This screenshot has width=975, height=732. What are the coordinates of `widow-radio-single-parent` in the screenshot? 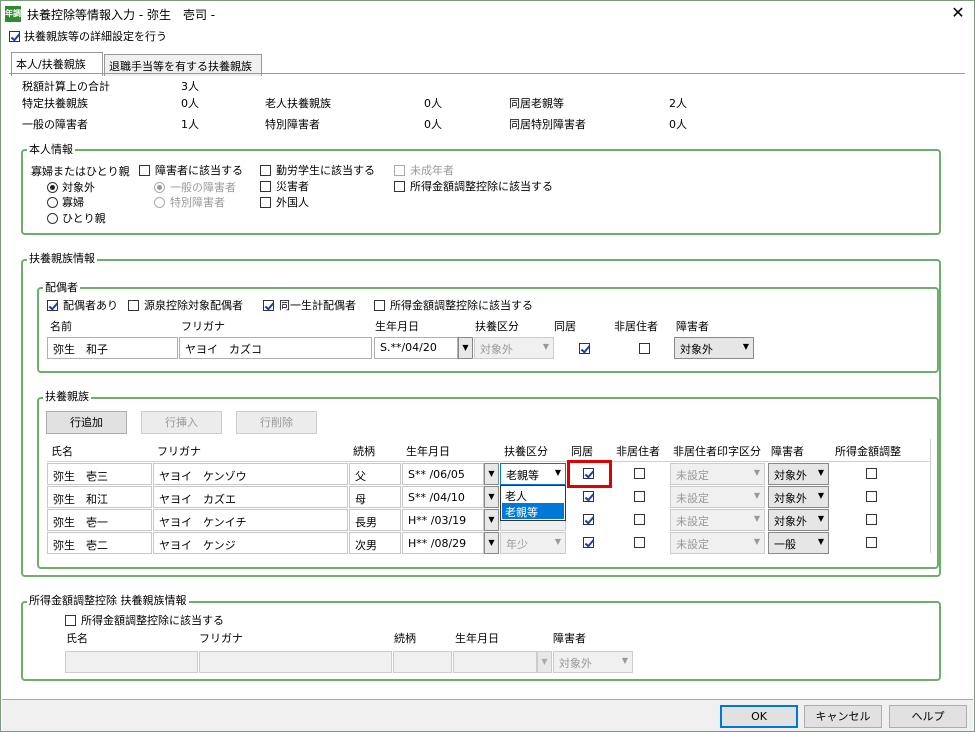 It's located at (52, 218).